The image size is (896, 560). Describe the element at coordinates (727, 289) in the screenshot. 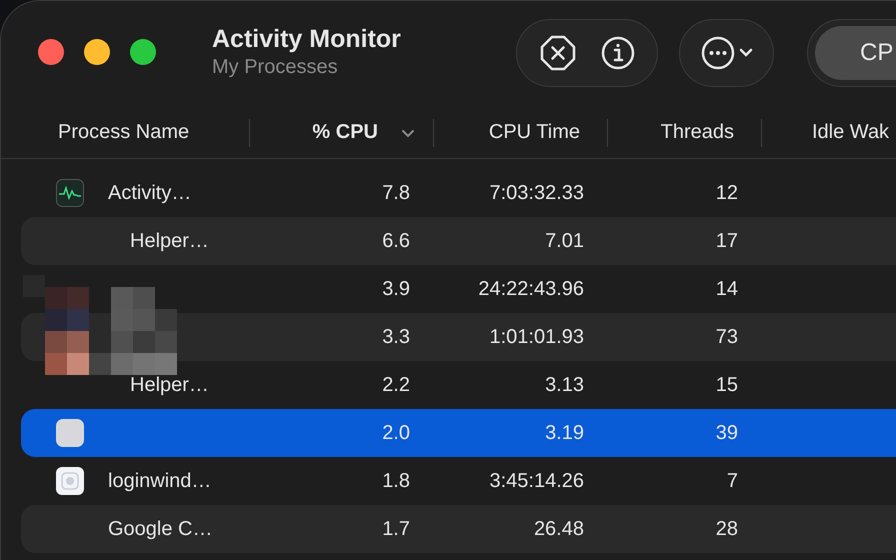

I see `thread-count: 14` at that location.